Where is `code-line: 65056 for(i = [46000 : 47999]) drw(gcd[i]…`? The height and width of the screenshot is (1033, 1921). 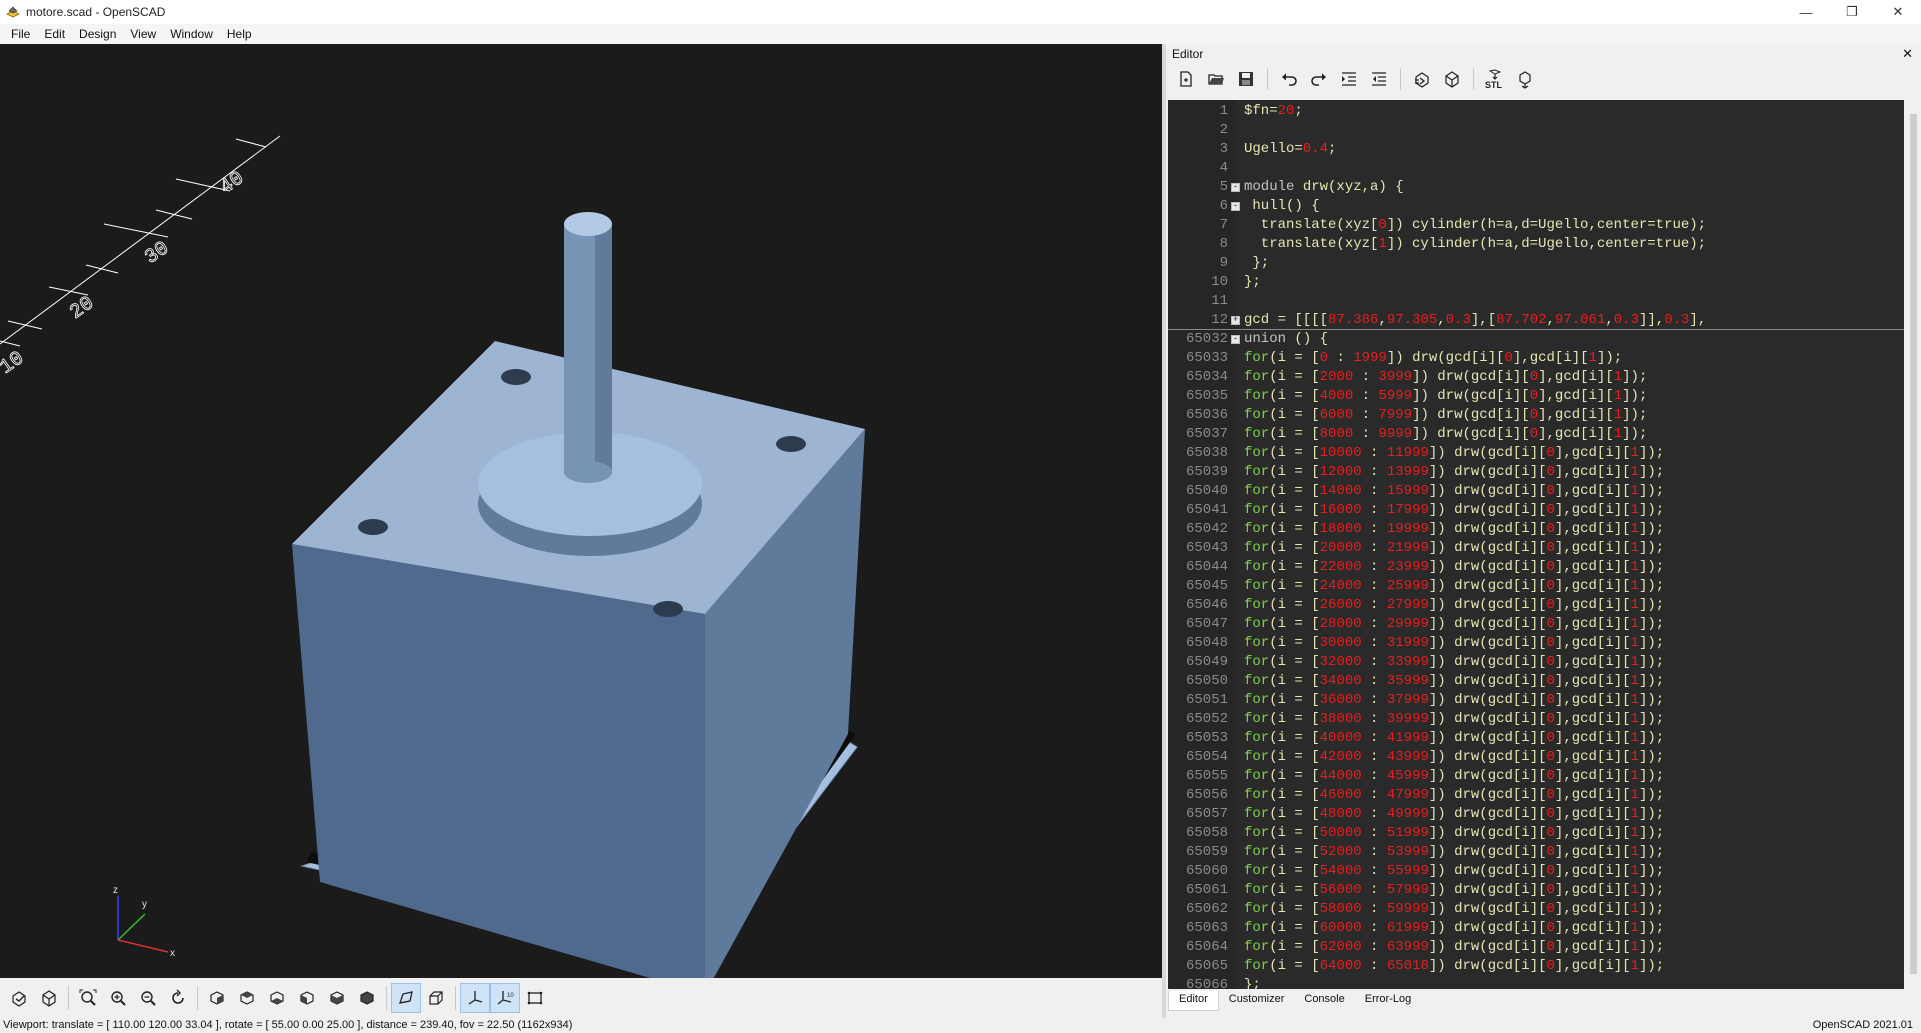 code-line: 65056 for(i = [46000 : 47999]) drw(gcd[i]… is located at coordinates (1536, 795).